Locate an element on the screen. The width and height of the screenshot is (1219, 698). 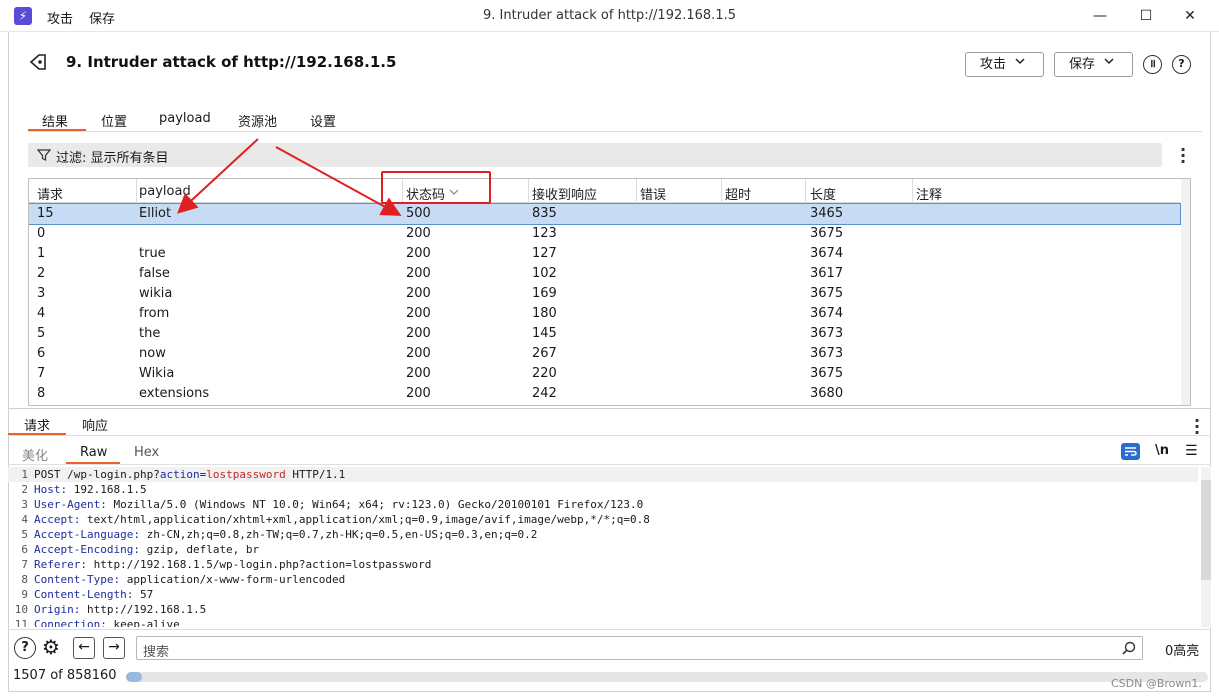
close-icon: ✕ is located at coordinates (1190, 16).